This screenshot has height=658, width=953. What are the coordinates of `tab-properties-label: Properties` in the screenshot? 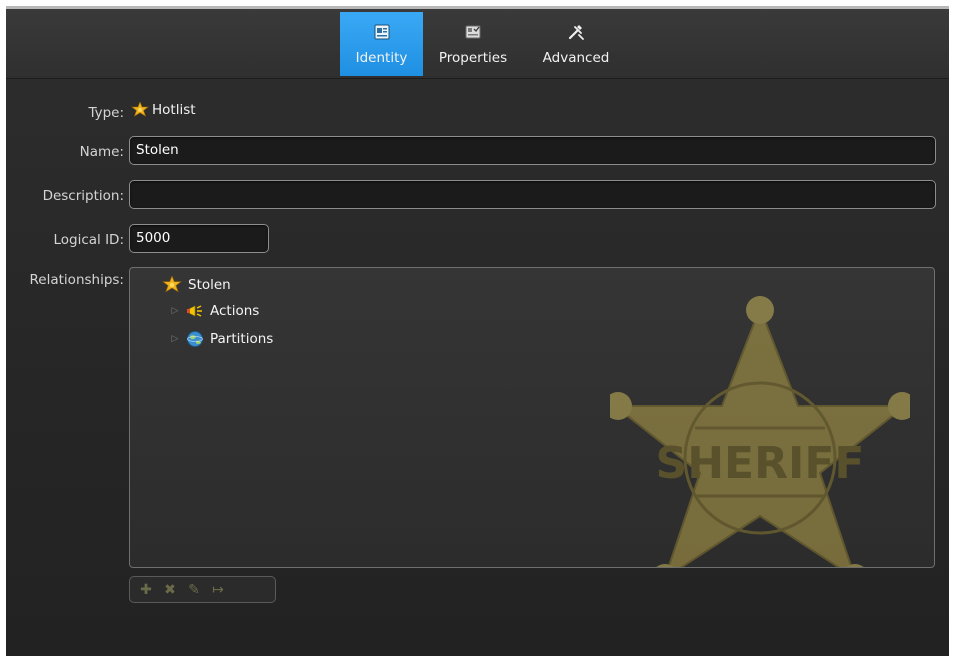 It's located at (473, 58).